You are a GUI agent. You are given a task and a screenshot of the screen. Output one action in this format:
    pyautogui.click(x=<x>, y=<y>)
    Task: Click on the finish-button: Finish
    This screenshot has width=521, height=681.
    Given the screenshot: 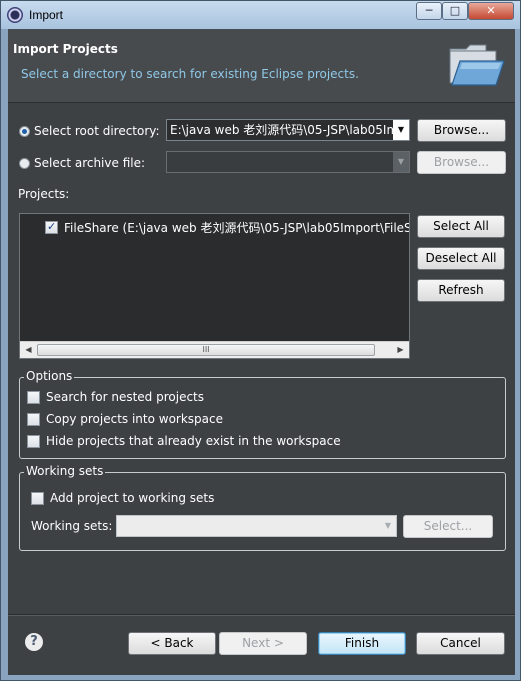 What is the action you would take?
    pyautogui.click(x=362, y=643)
    